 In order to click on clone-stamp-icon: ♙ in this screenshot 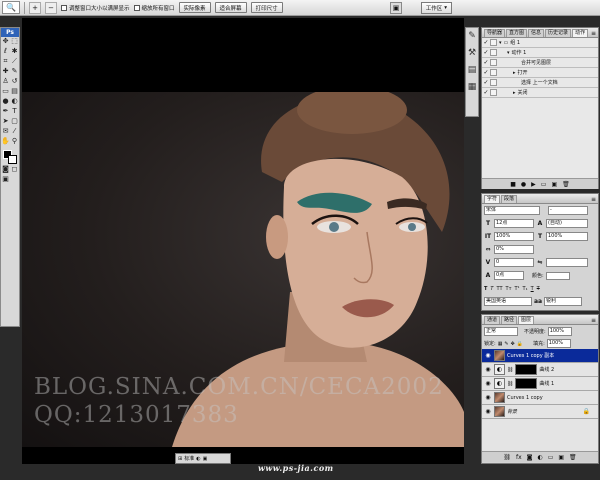, I will do `click(5, 81)`.